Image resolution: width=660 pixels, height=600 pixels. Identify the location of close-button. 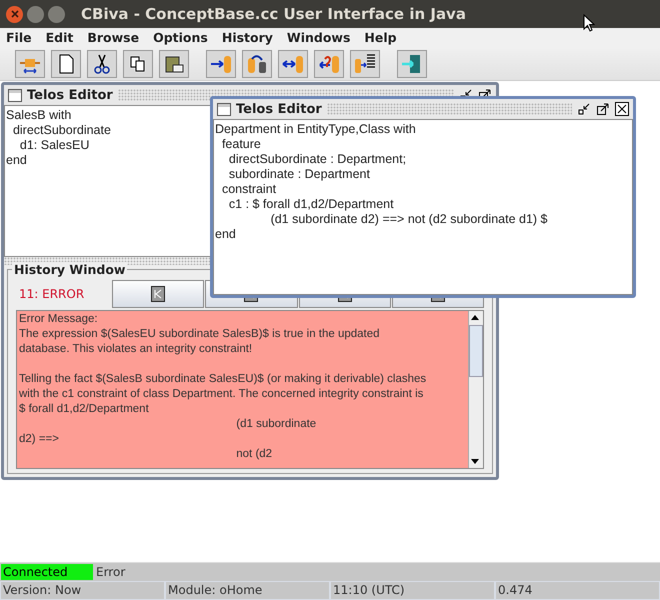
(14, 14).